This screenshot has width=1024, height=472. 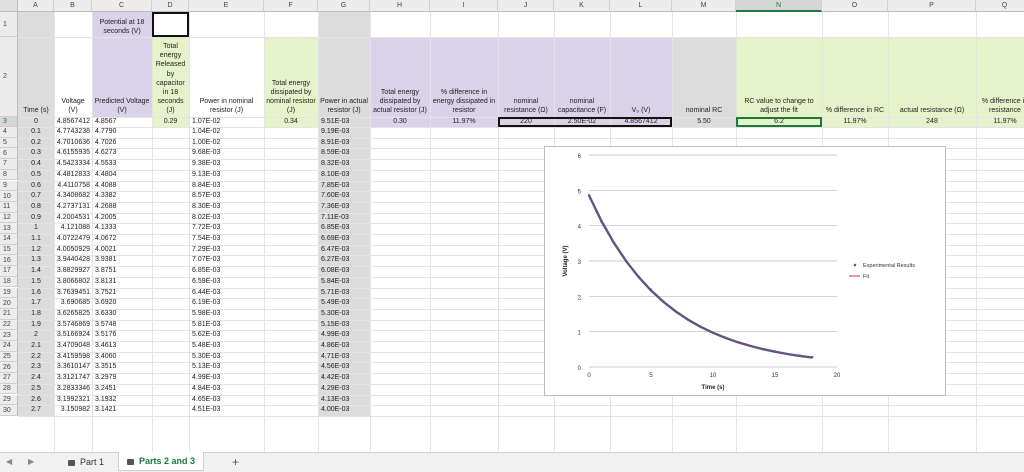 What do you see at coordinates (344, 335) in the screenshot?
I see `cell-g23: 4.99E-03` at bounding box center [344, 335].